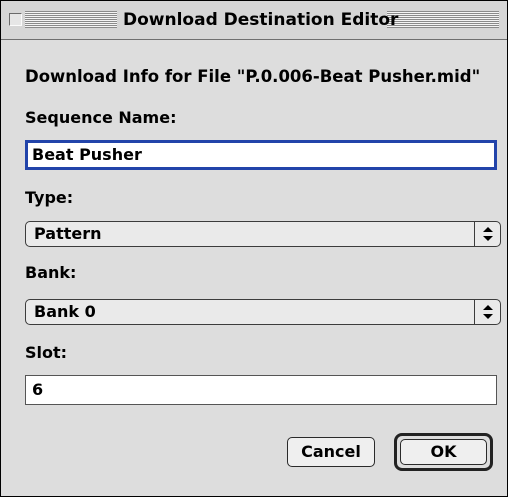 This screenshot has height=497, width=508. Describe the element at coordinates (261, 390) in the screenshot. I see `slot-input: 6` at that location.